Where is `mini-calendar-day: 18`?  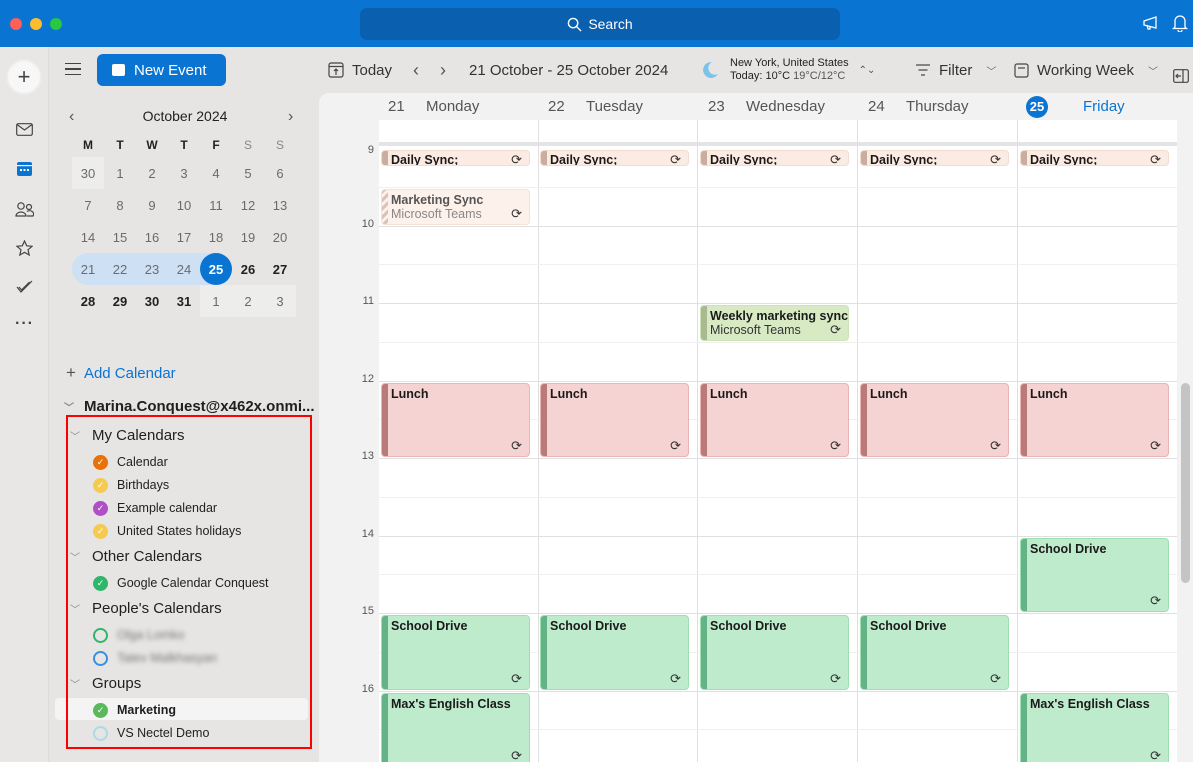 mini-calendar-day: 18 is located at coordinates (216, 237).